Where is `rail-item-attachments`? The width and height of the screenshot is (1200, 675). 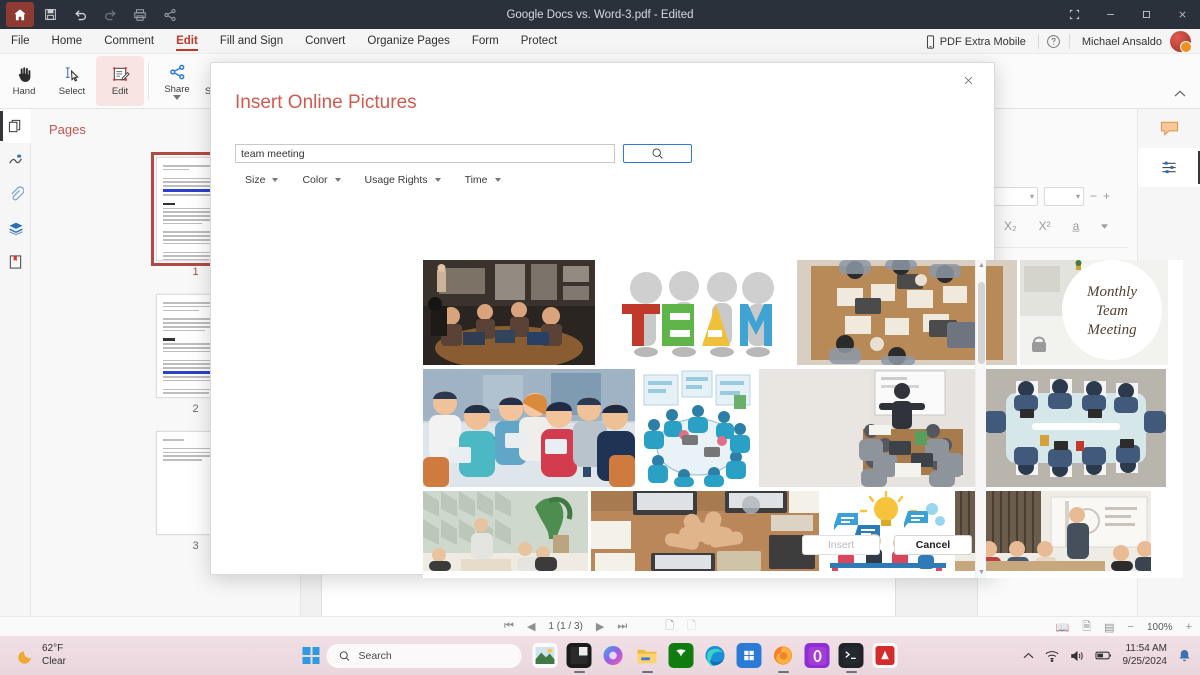
rail-item-attachments is located at coordinates (15, 194).